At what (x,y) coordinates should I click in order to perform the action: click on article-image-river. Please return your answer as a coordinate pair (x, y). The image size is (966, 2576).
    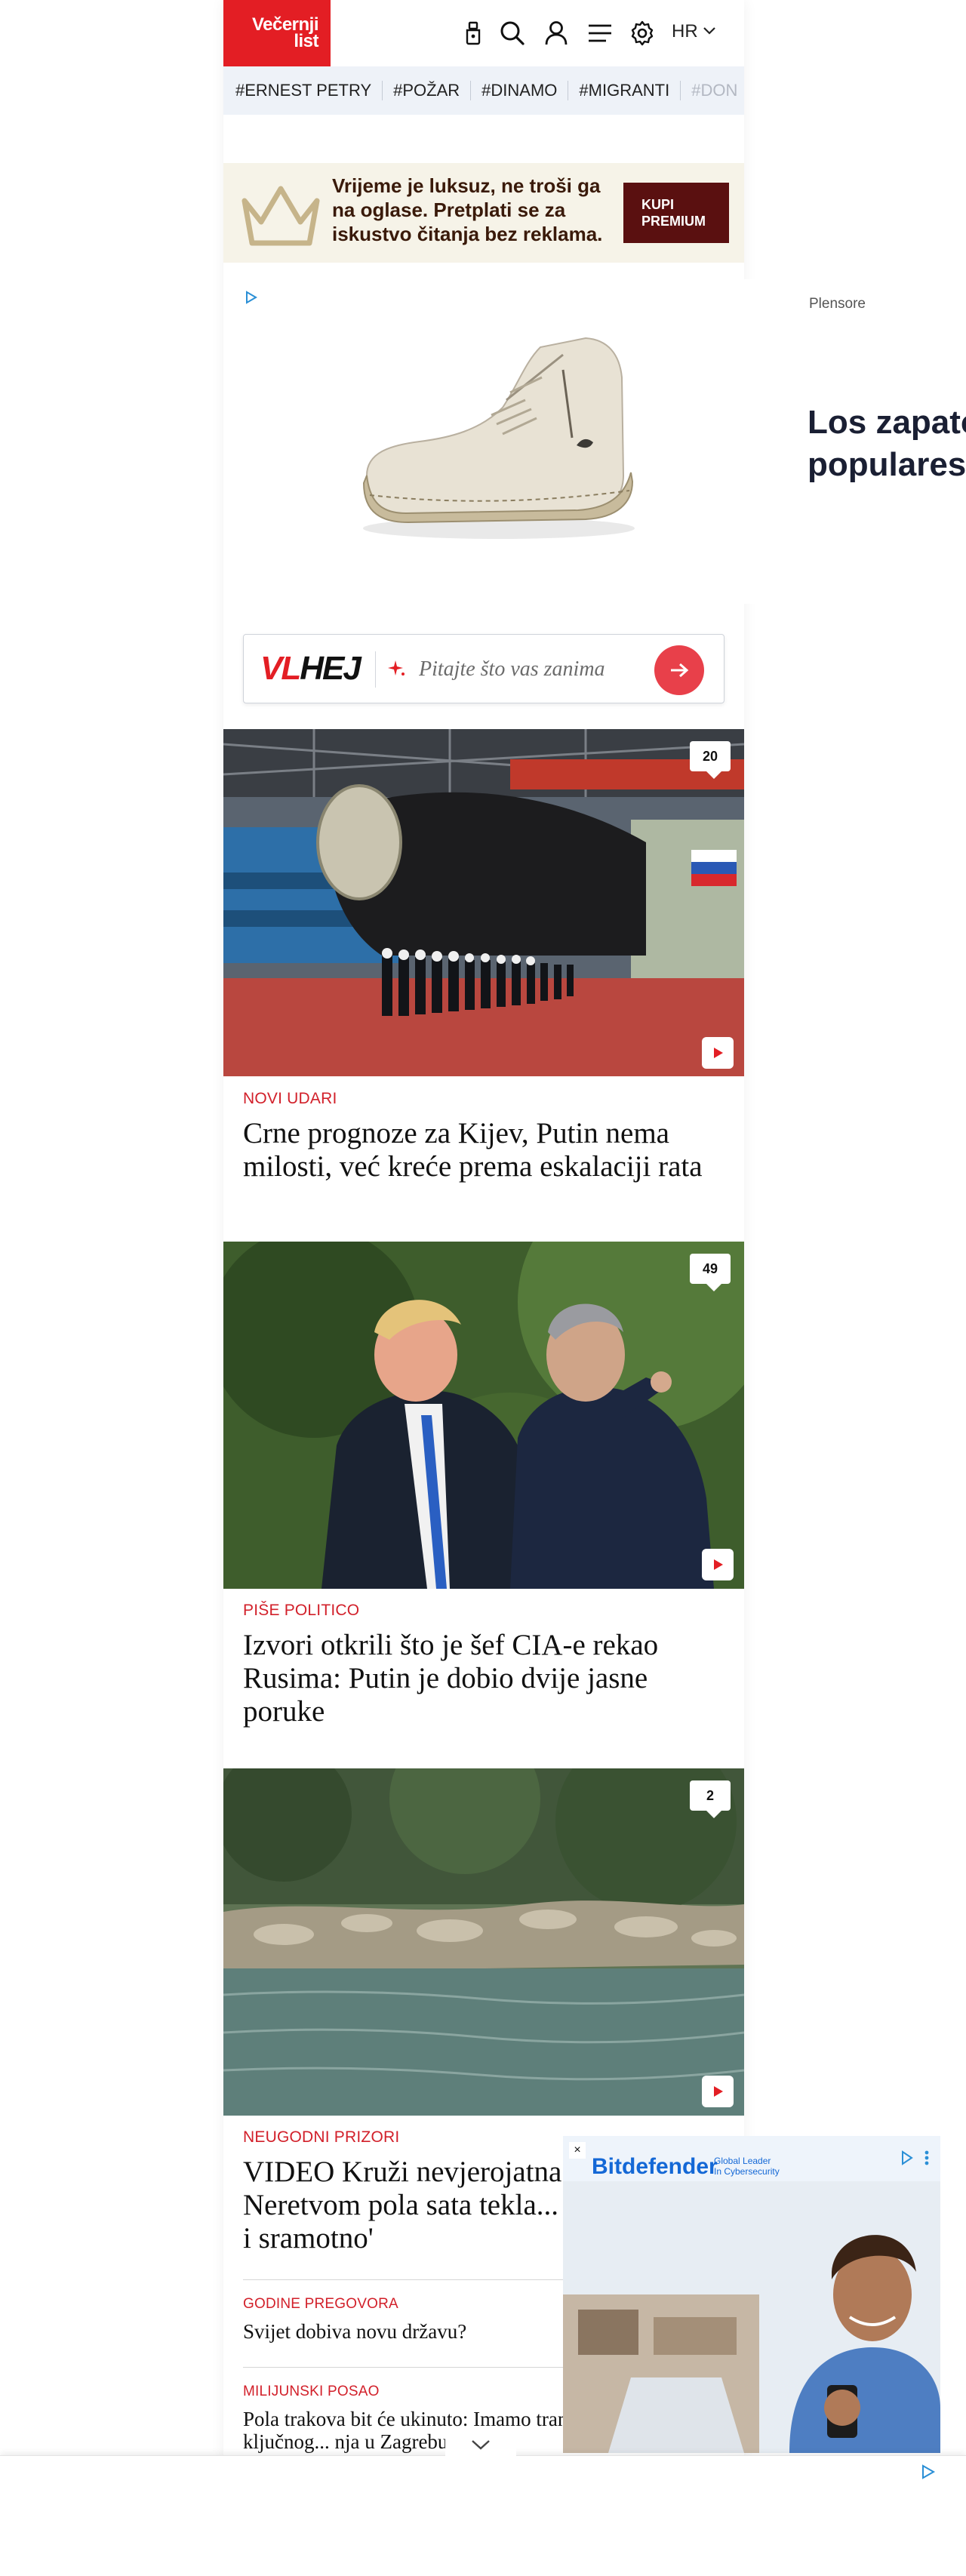
    Looking at the image, I should click on (483, 1942).